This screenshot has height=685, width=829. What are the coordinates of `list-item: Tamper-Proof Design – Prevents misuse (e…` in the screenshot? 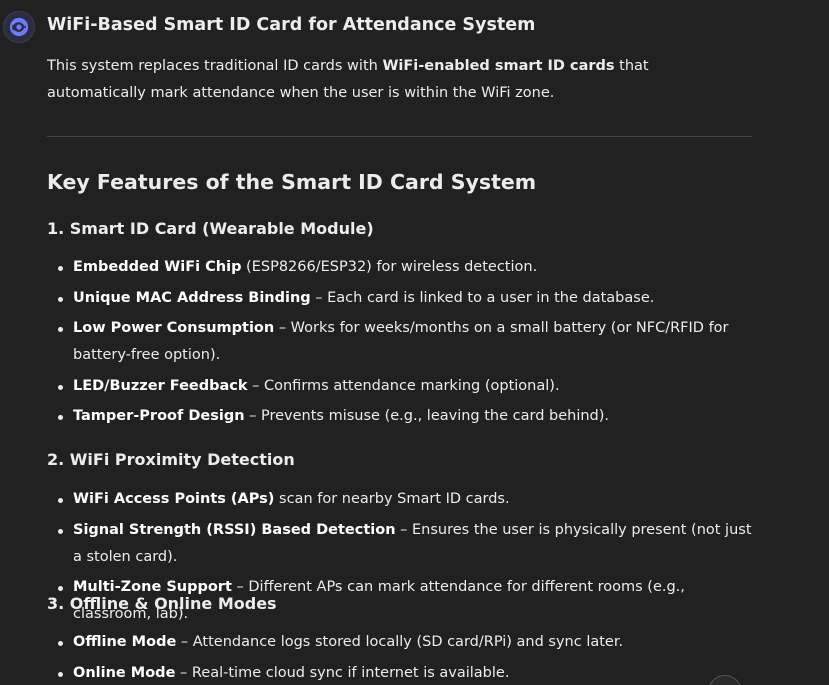 It's located at (404, 416).